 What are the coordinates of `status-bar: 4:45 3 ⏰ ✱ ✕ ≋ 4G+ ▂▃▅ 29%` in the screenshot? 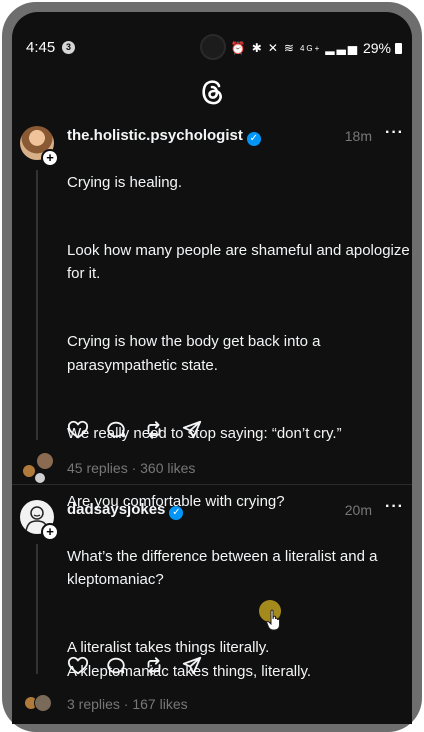 It's located at (212, 36).